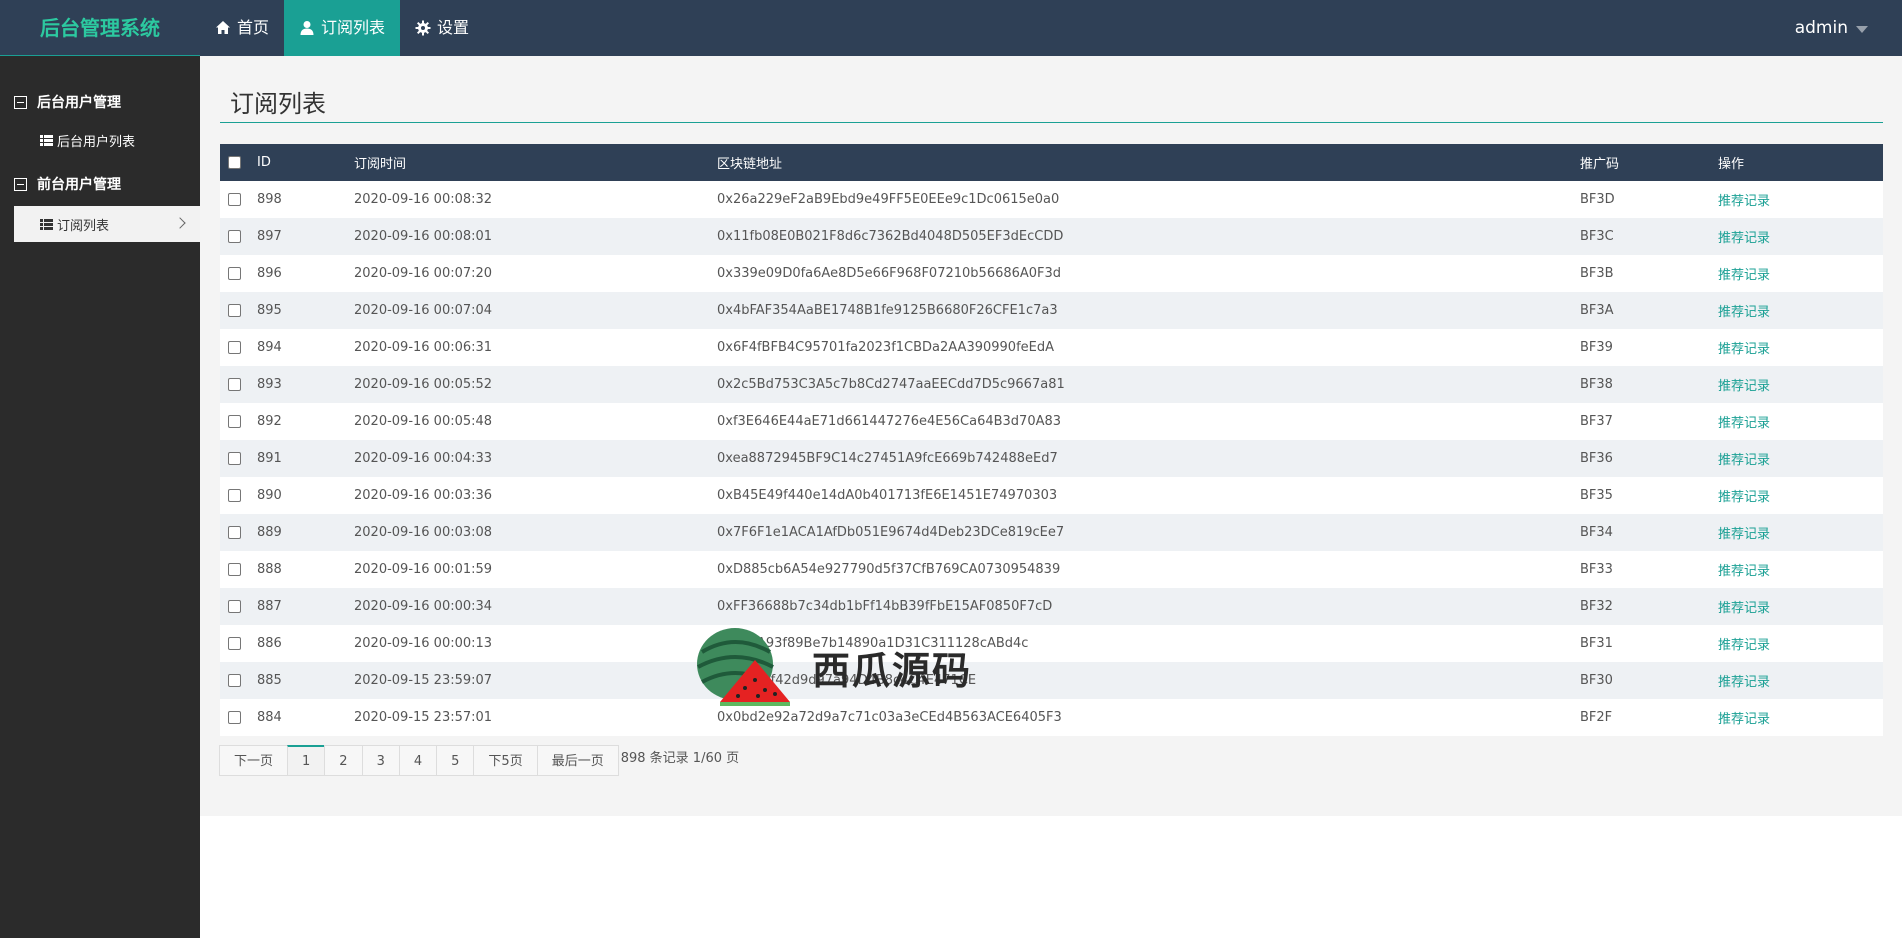 The width and height of the screenshot is (1902, 938). Describe the element at coordinates (46, 224) in the screenshot. I see `list-icon` at that location.